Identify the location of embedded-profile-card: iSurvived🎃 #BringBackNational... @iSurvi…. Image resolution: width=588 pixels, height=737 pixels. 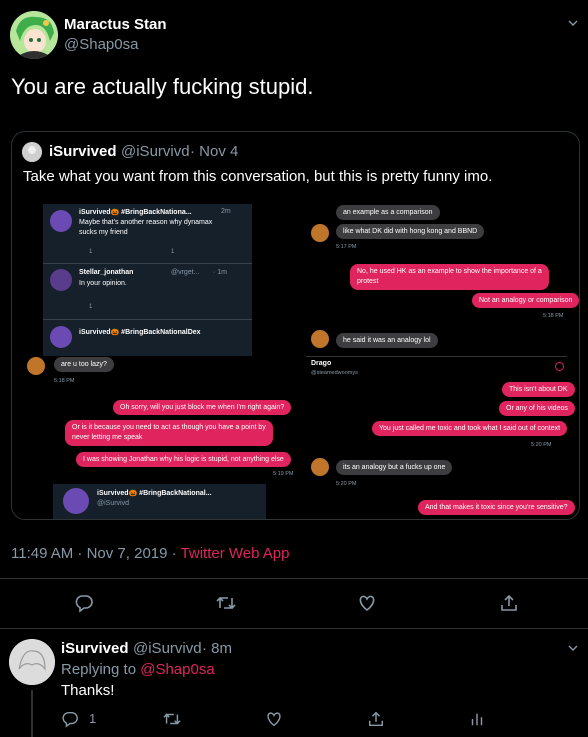
(159, 501).